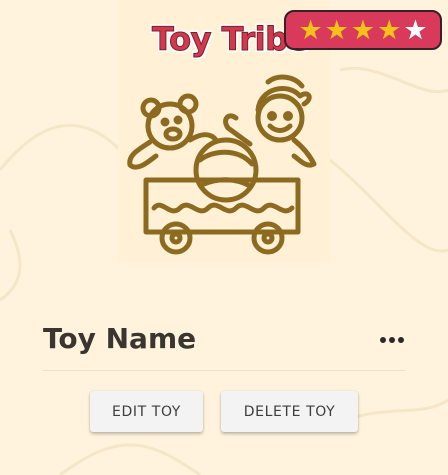 The image size is (448, 475). I want to click on edit-toy-button: EDIT TOY, so click(146, 411).